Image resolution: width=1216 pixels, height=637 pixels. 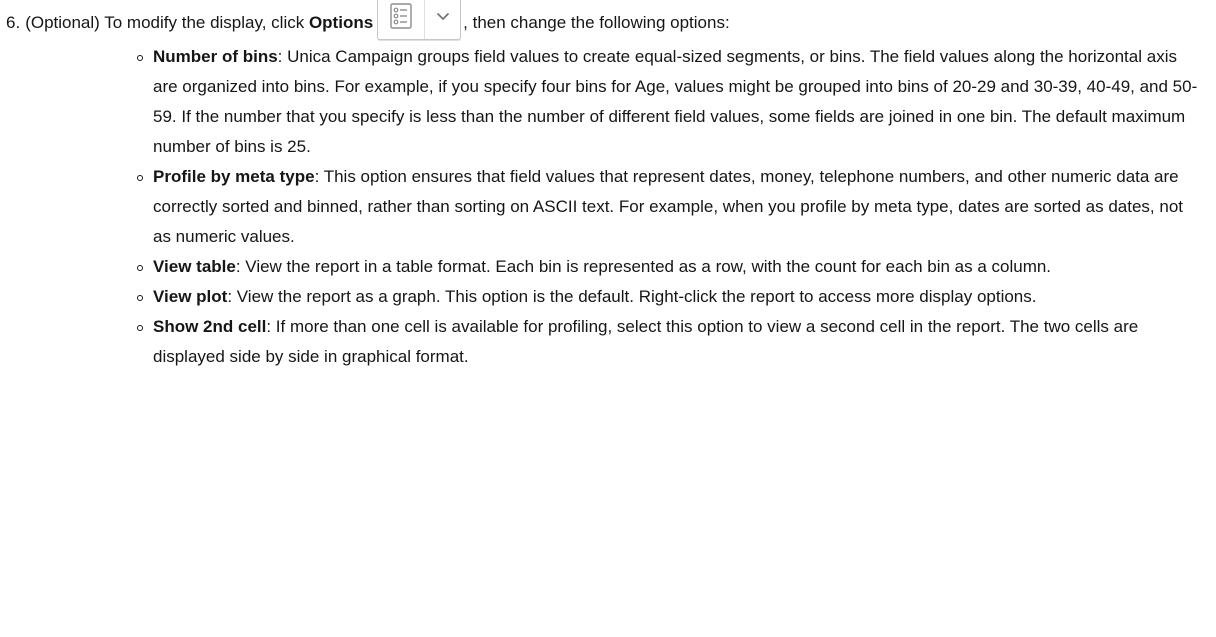 I want to click on option-term: Number of bins, so click(x=215, y=56).